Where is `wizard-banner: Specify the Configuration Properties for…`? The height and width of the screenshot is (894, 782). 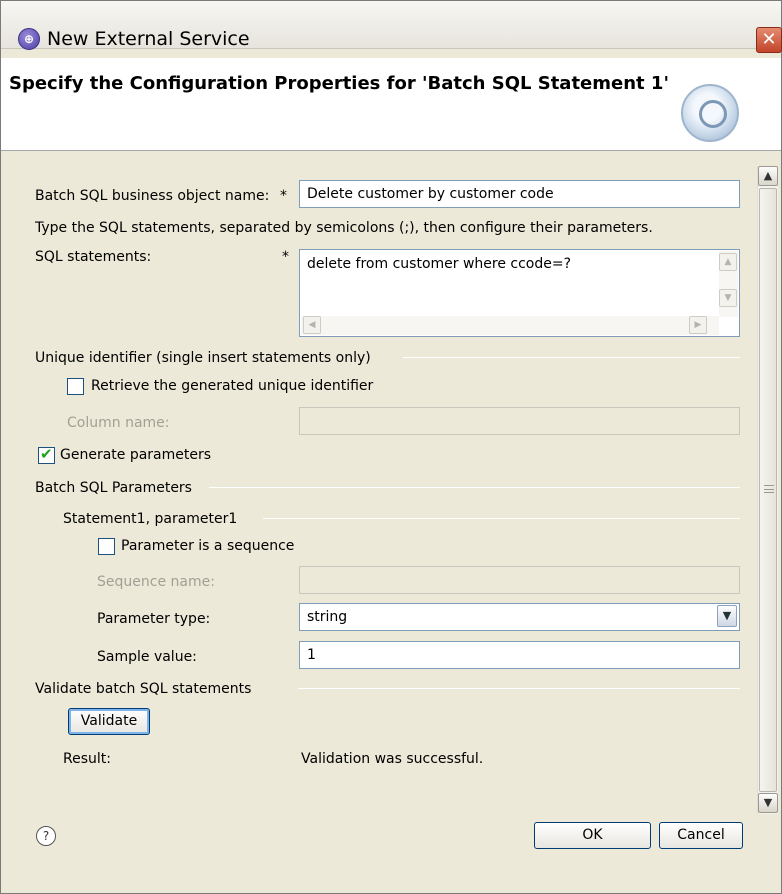
wizard-banner: Specify the Configuration Properties for… is located at coordinates (391, 104).